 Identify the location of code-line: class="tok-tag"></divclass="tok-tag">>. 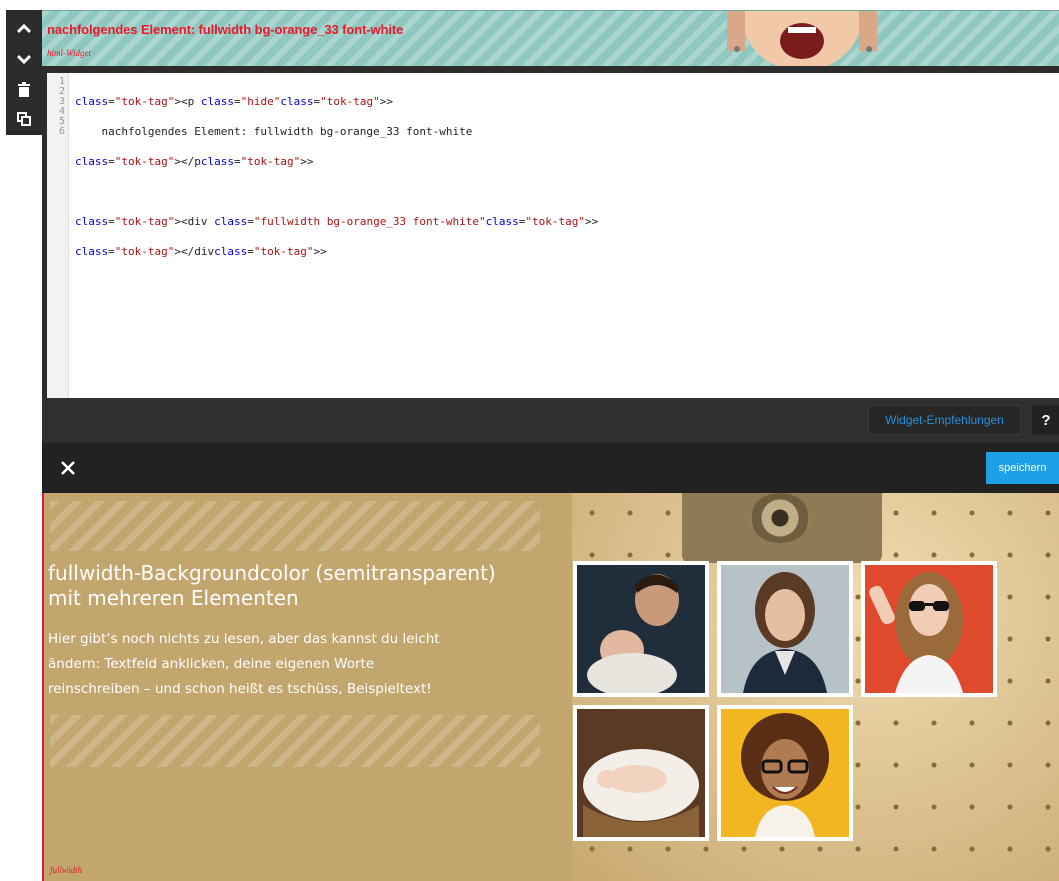
(201, 251).